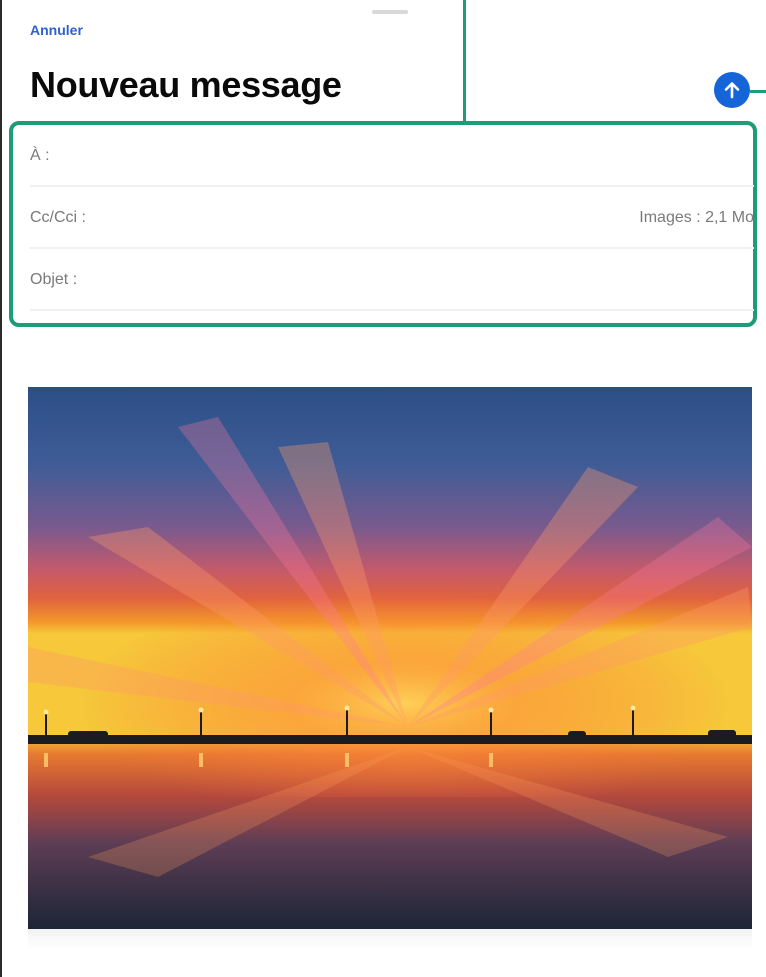  I want to click on subject-field-row: Objet :, so click(392, 280).